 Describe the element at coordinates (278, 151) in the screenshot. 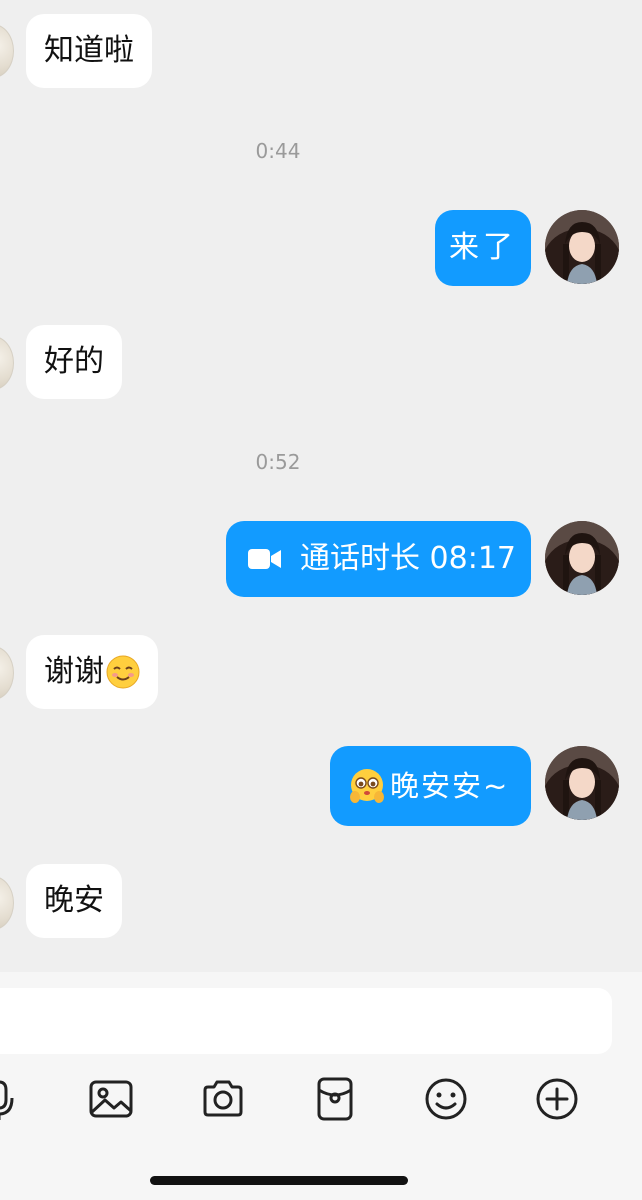

I see `timestamp: 0:44` at that location.